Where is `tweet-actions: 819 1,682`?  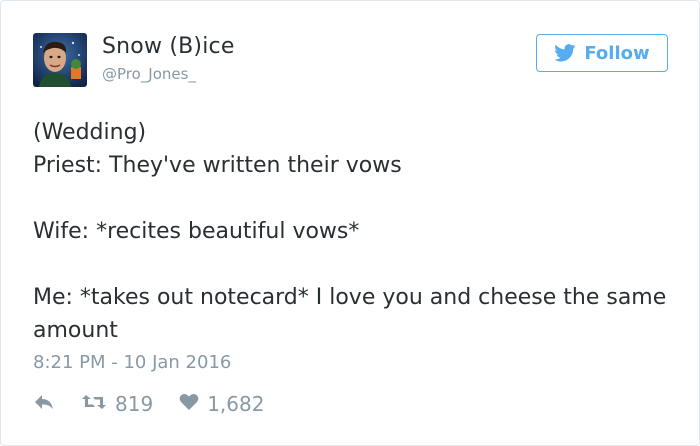 tweet-actions: 819 1,682 is located at coordinates (148, 404).